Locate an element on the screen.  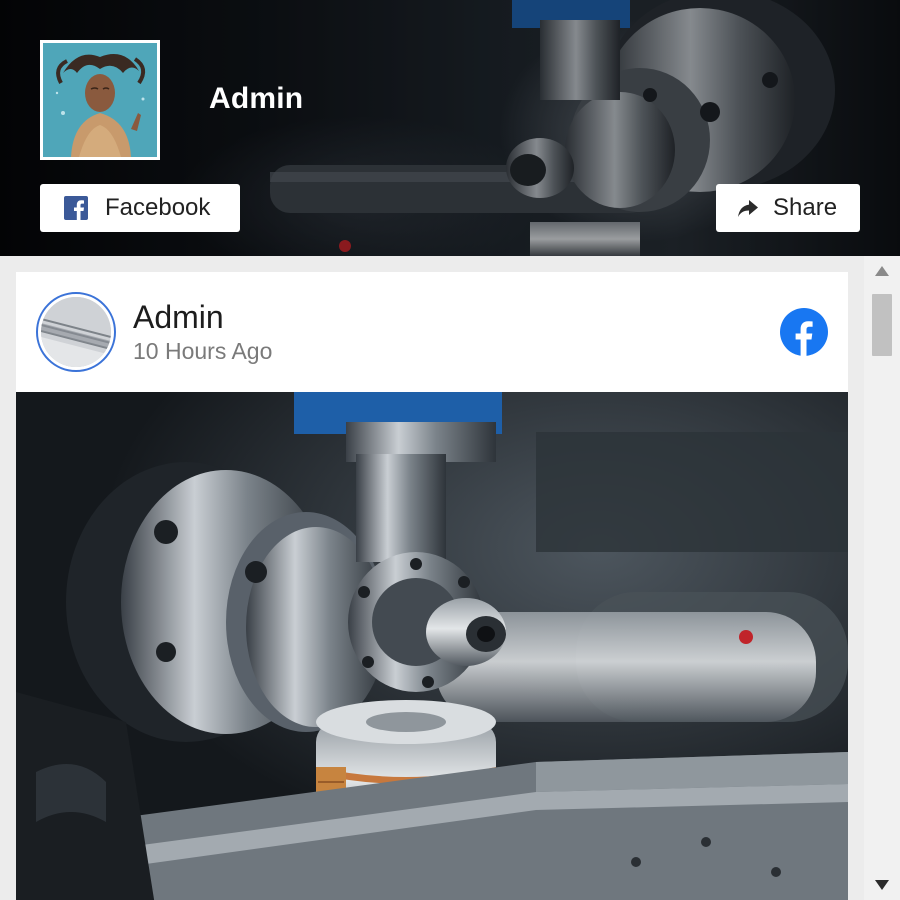
share-button-label: Share is located at coordinates (805, 207).